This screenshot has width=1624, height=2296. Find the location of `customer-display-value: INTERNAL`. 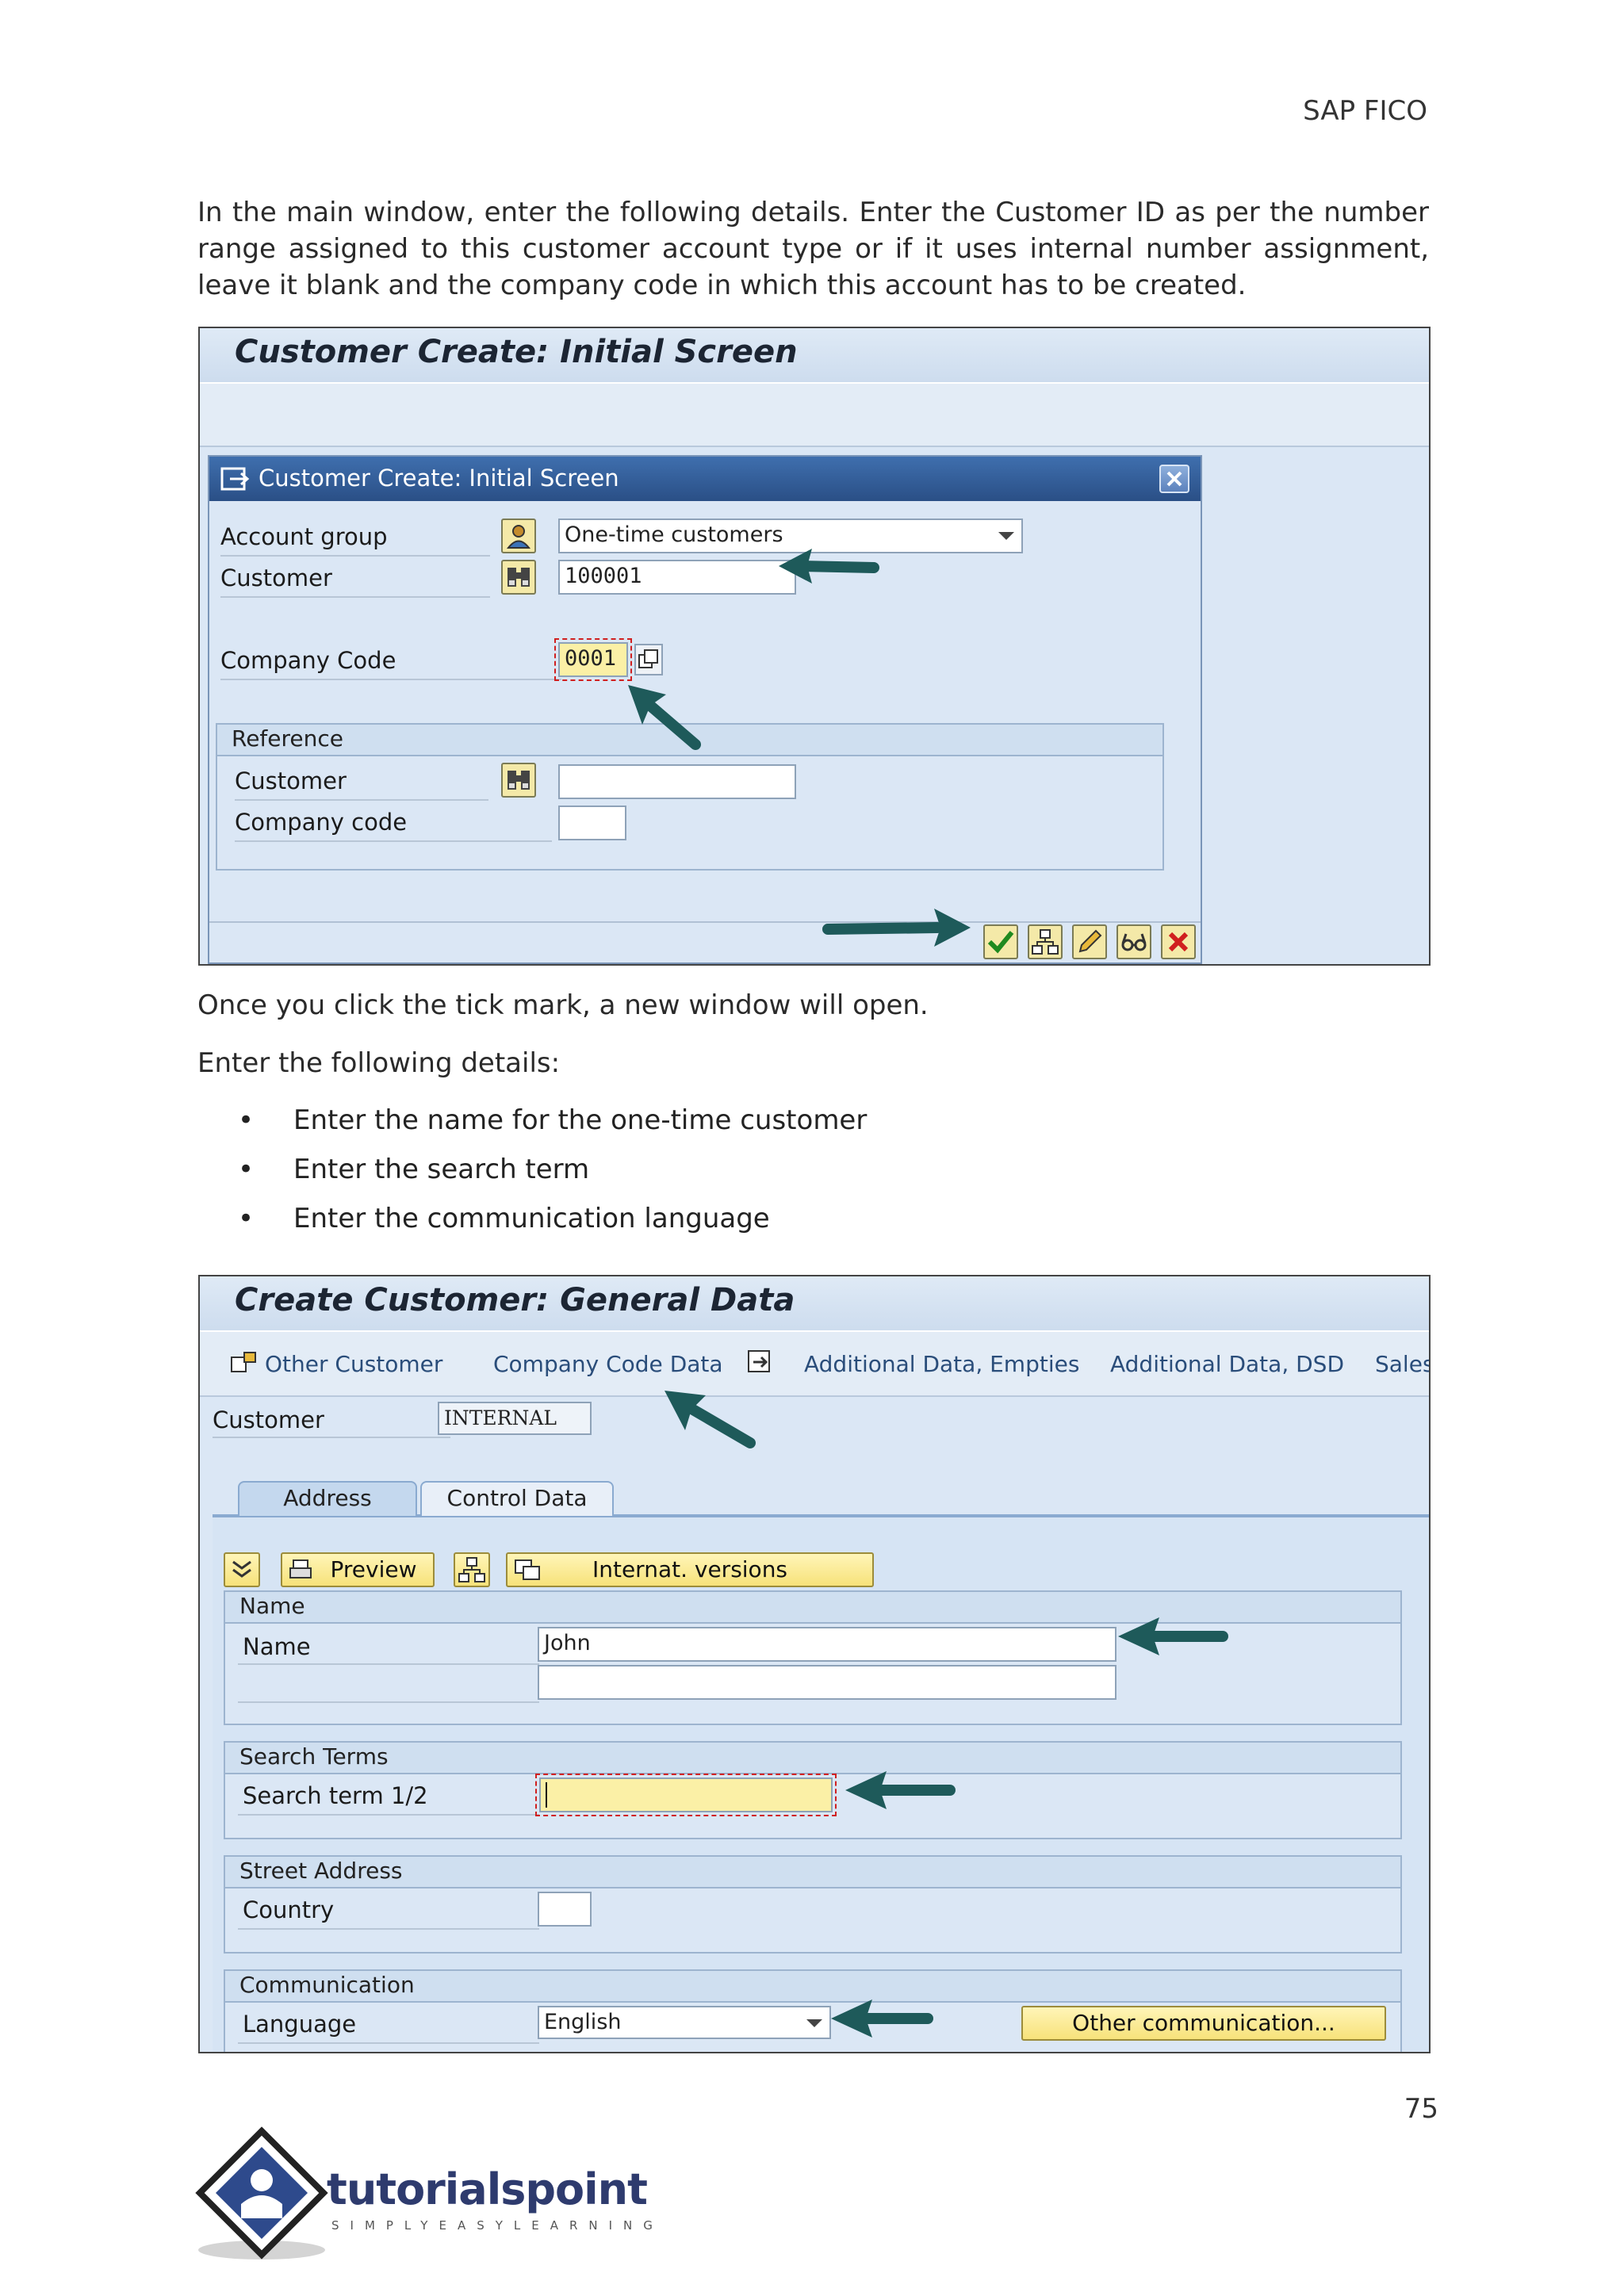

customer-display-value: INTERNAL is located at coordinates (501, 1417).